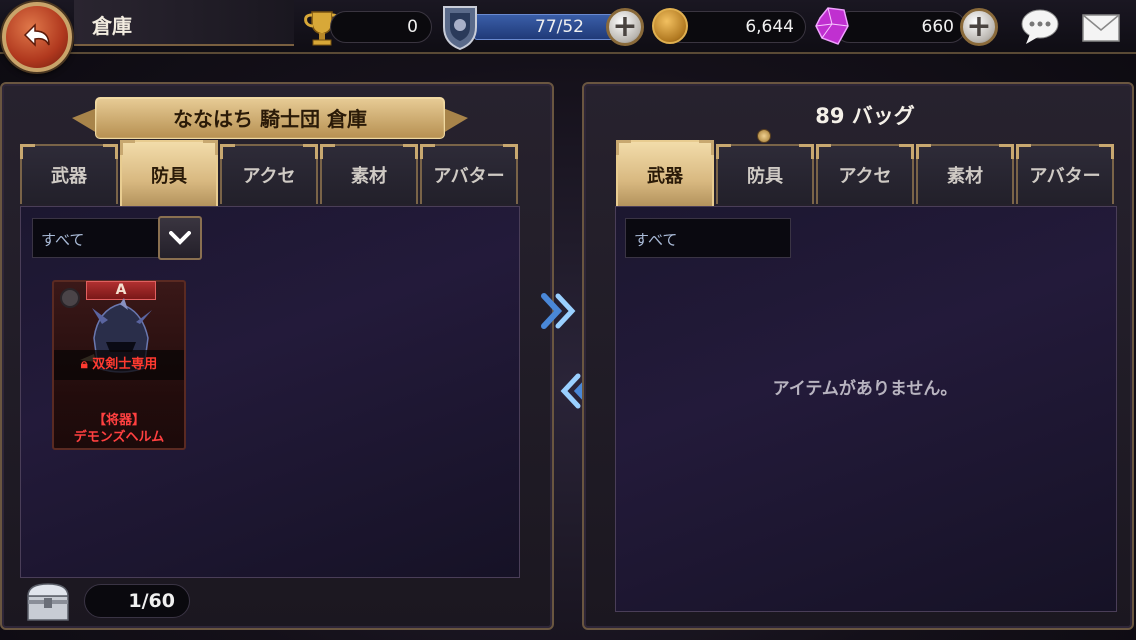  Describe the element at coordinates (1101, 28) in the screenshot. I see `mail-icon` at that location.